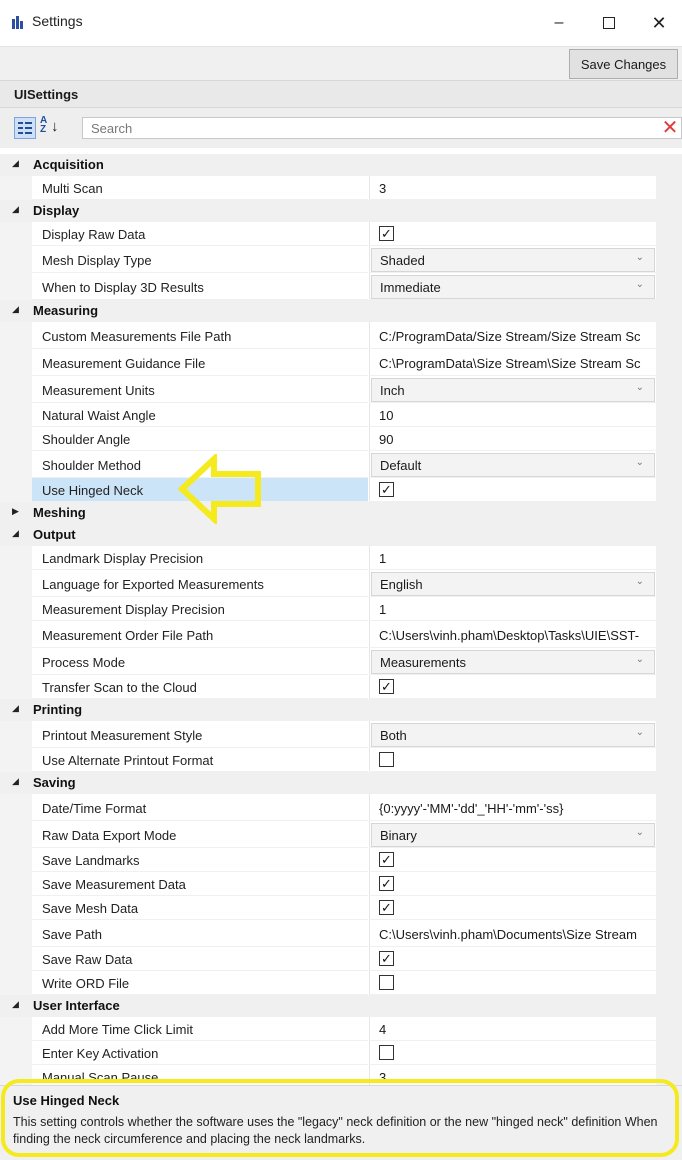  I want to click on property-value: 4, so click(512, 1029).